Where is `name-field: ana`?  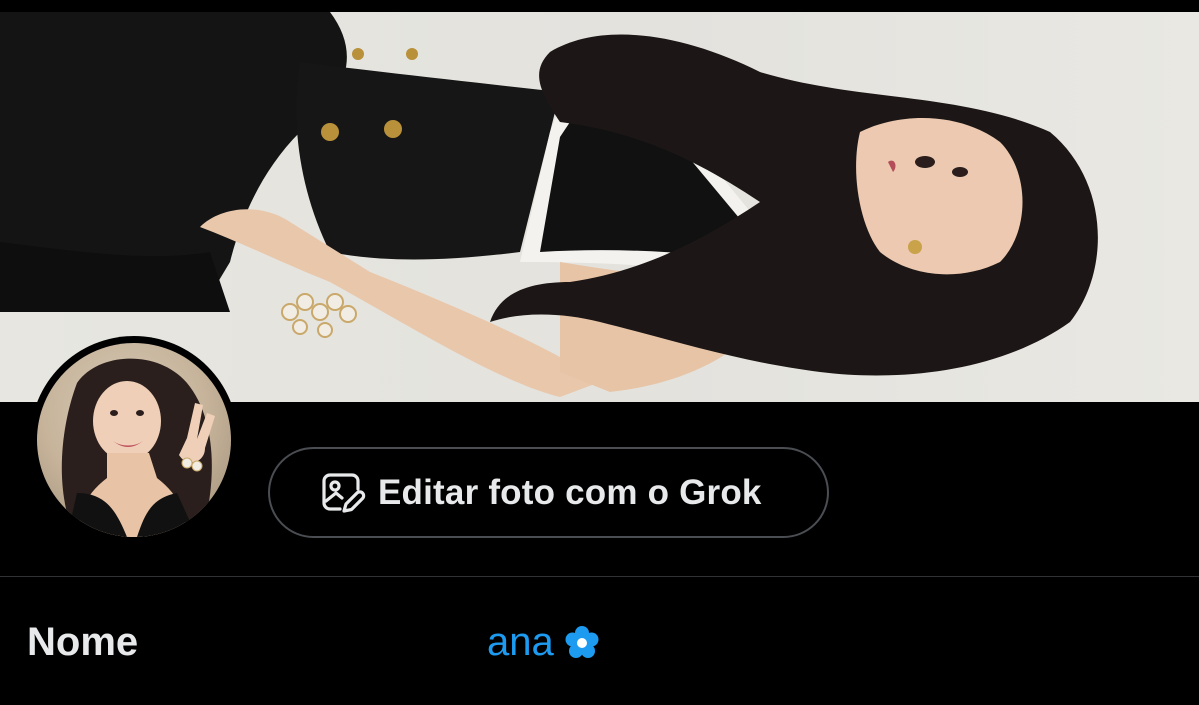
name-field: ana is located at coordinates (543, 642).